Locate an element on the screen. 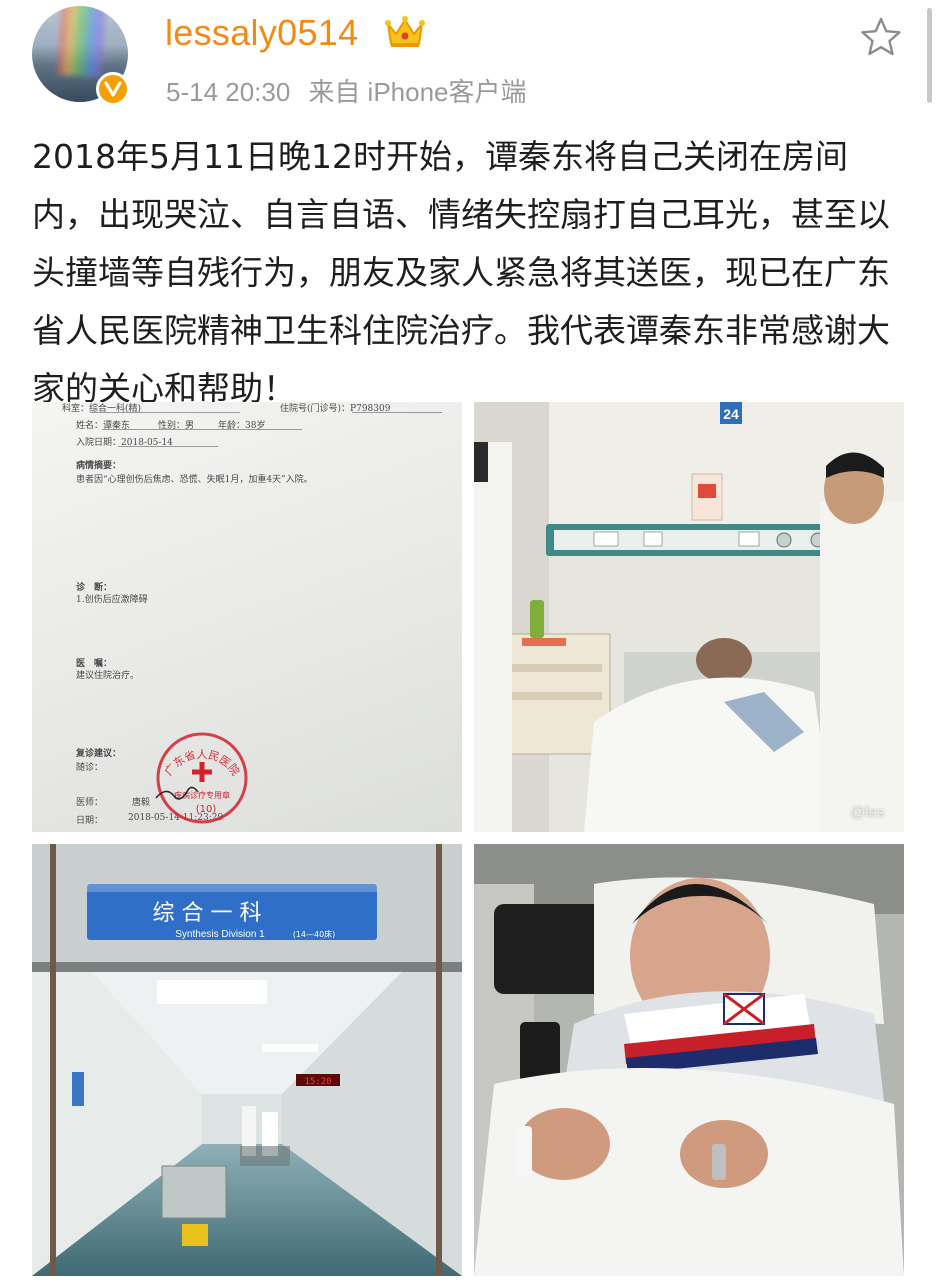 This screenshot has height=1280, width=936. doc-followup-title: 复诊建议： is located at coordinates (99, 754).